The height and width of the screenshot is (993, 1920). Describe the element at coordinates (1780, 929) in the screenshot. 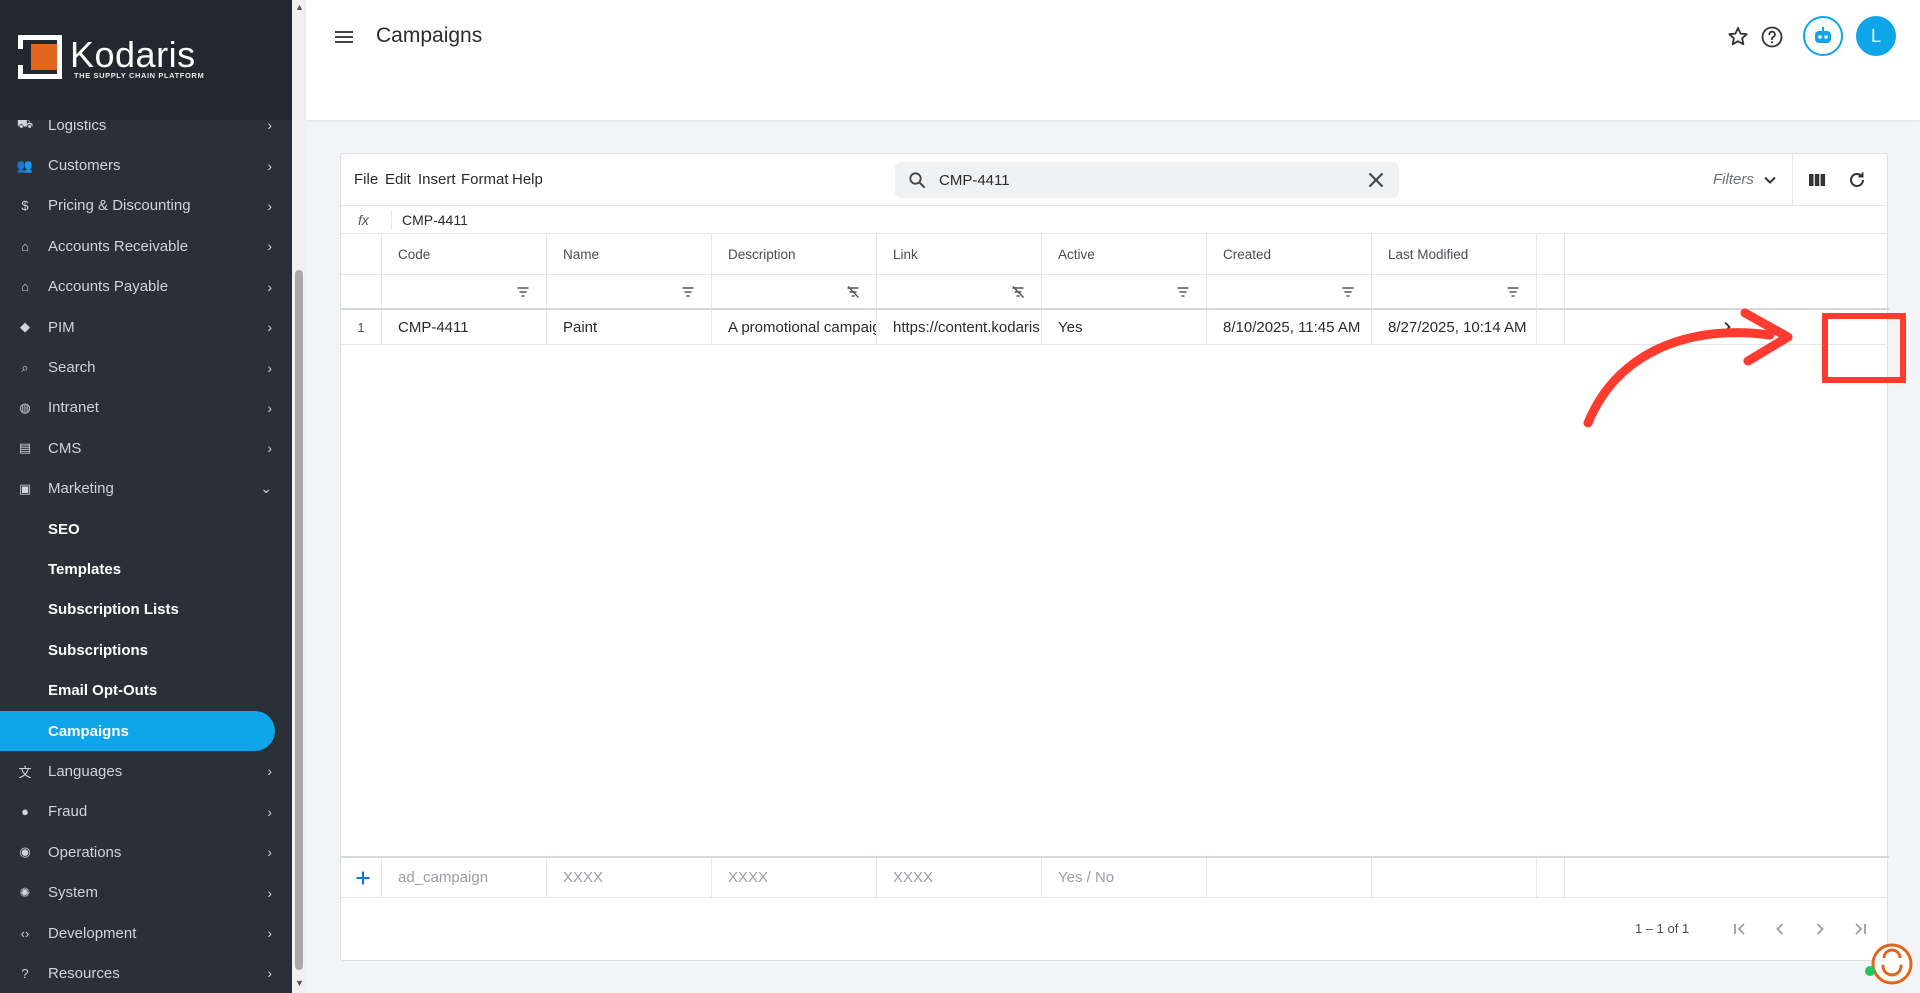

I see `previous-page-icon` at that location.